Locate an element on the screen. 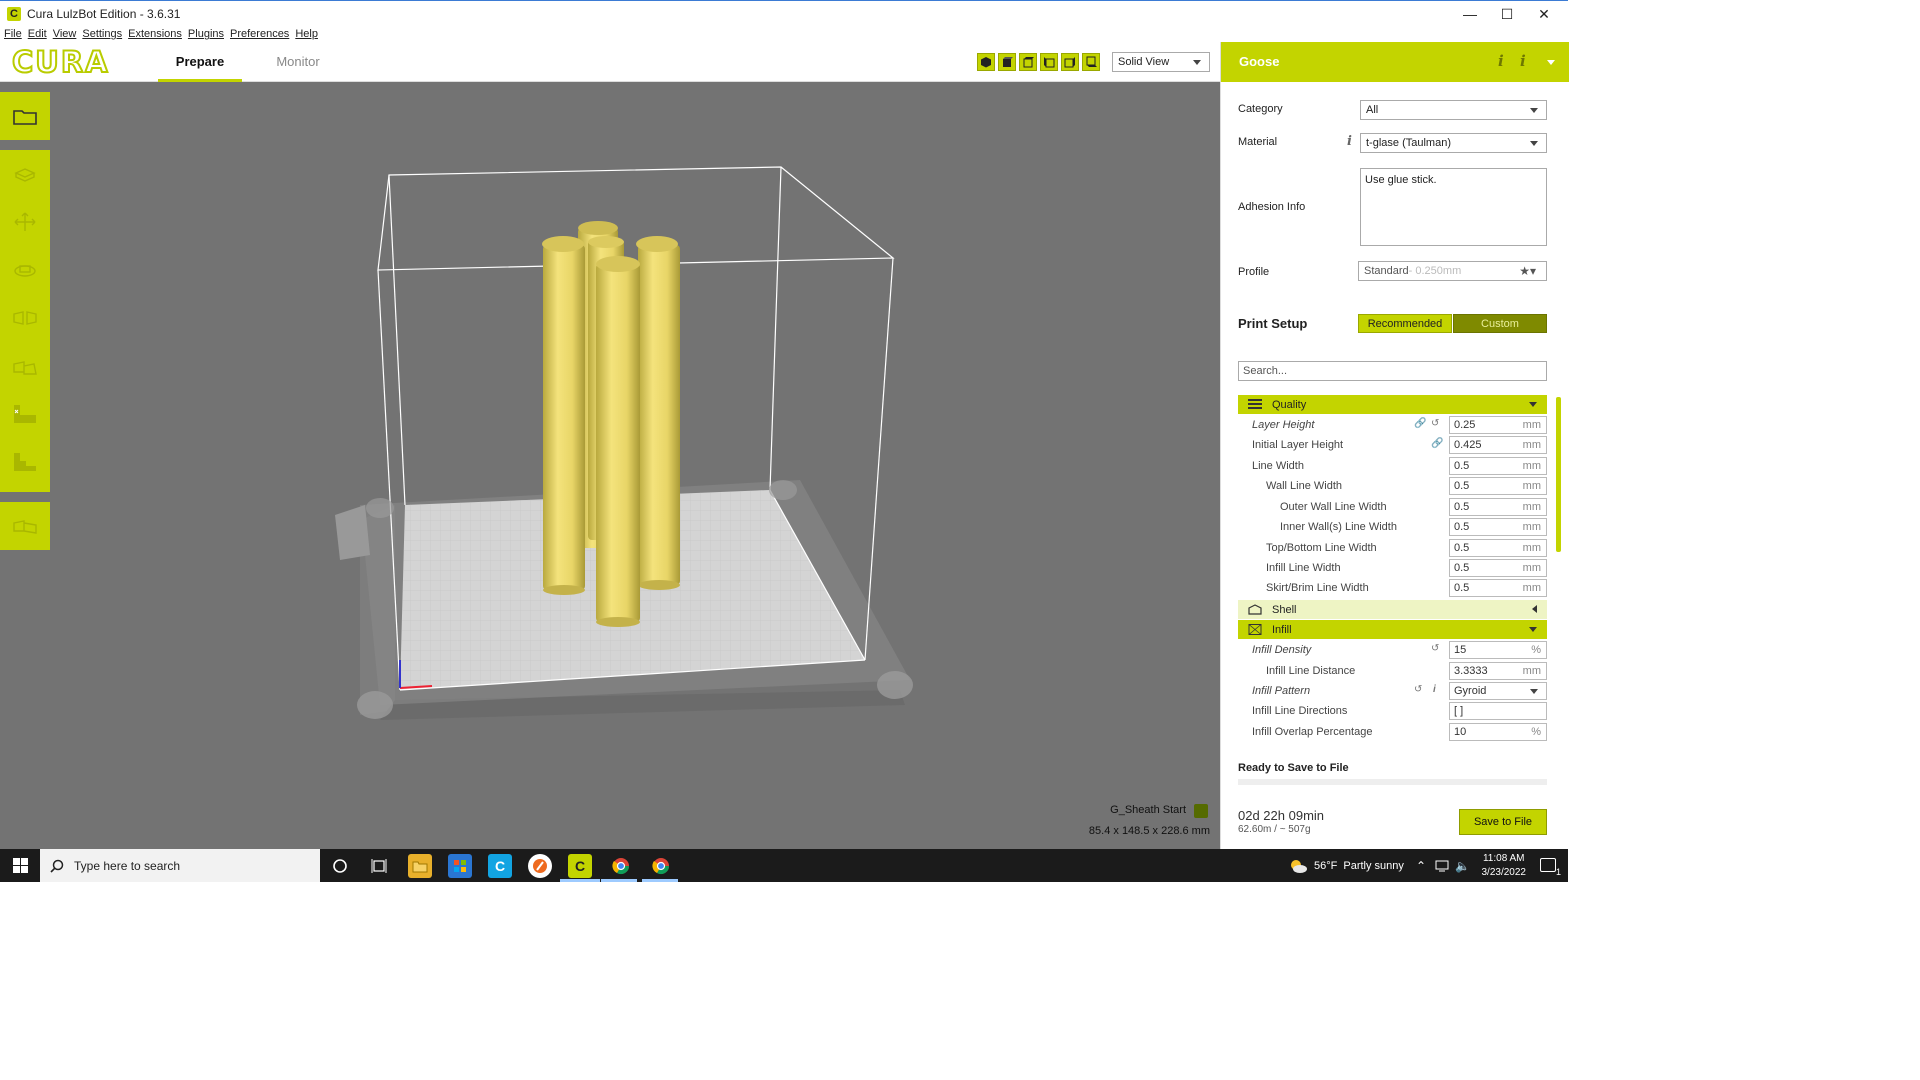 The width and height of the screenshot is (1920, 1080). infill-line-width-input: 0.5 mm is located at coordinates (1498, 568).